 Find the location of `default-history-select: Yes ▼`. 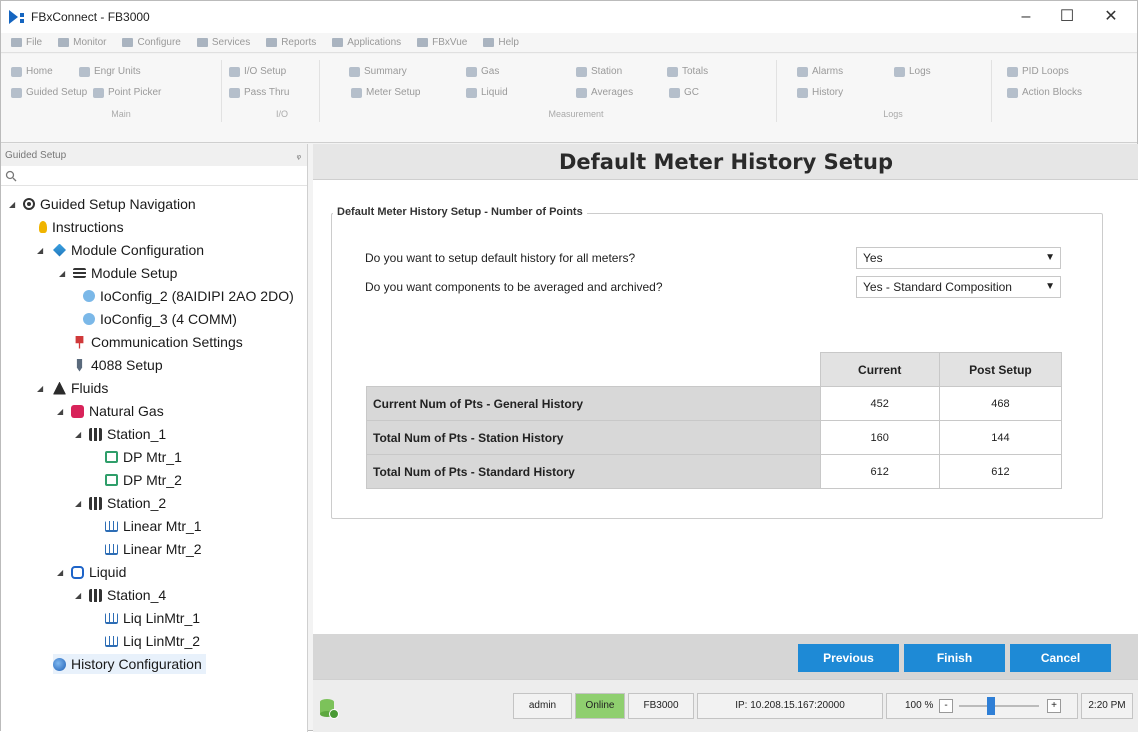

default-history-select: Yes ▼ is located at coordinates (958, 258).